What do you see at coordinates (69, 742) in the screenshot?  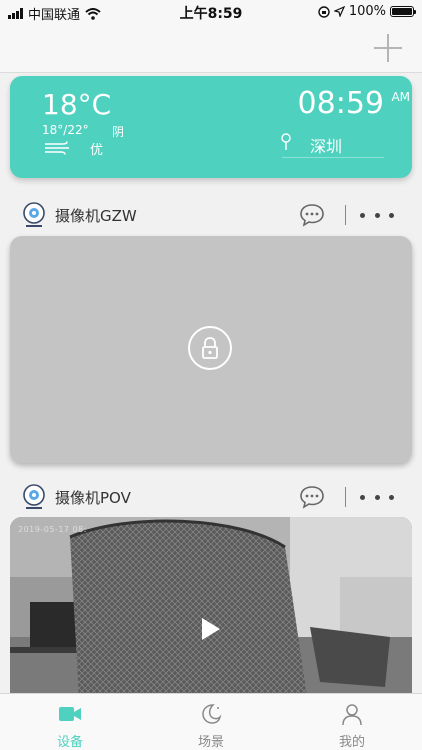 I see `tab-label: 设备` at bounding box center [69, 742].